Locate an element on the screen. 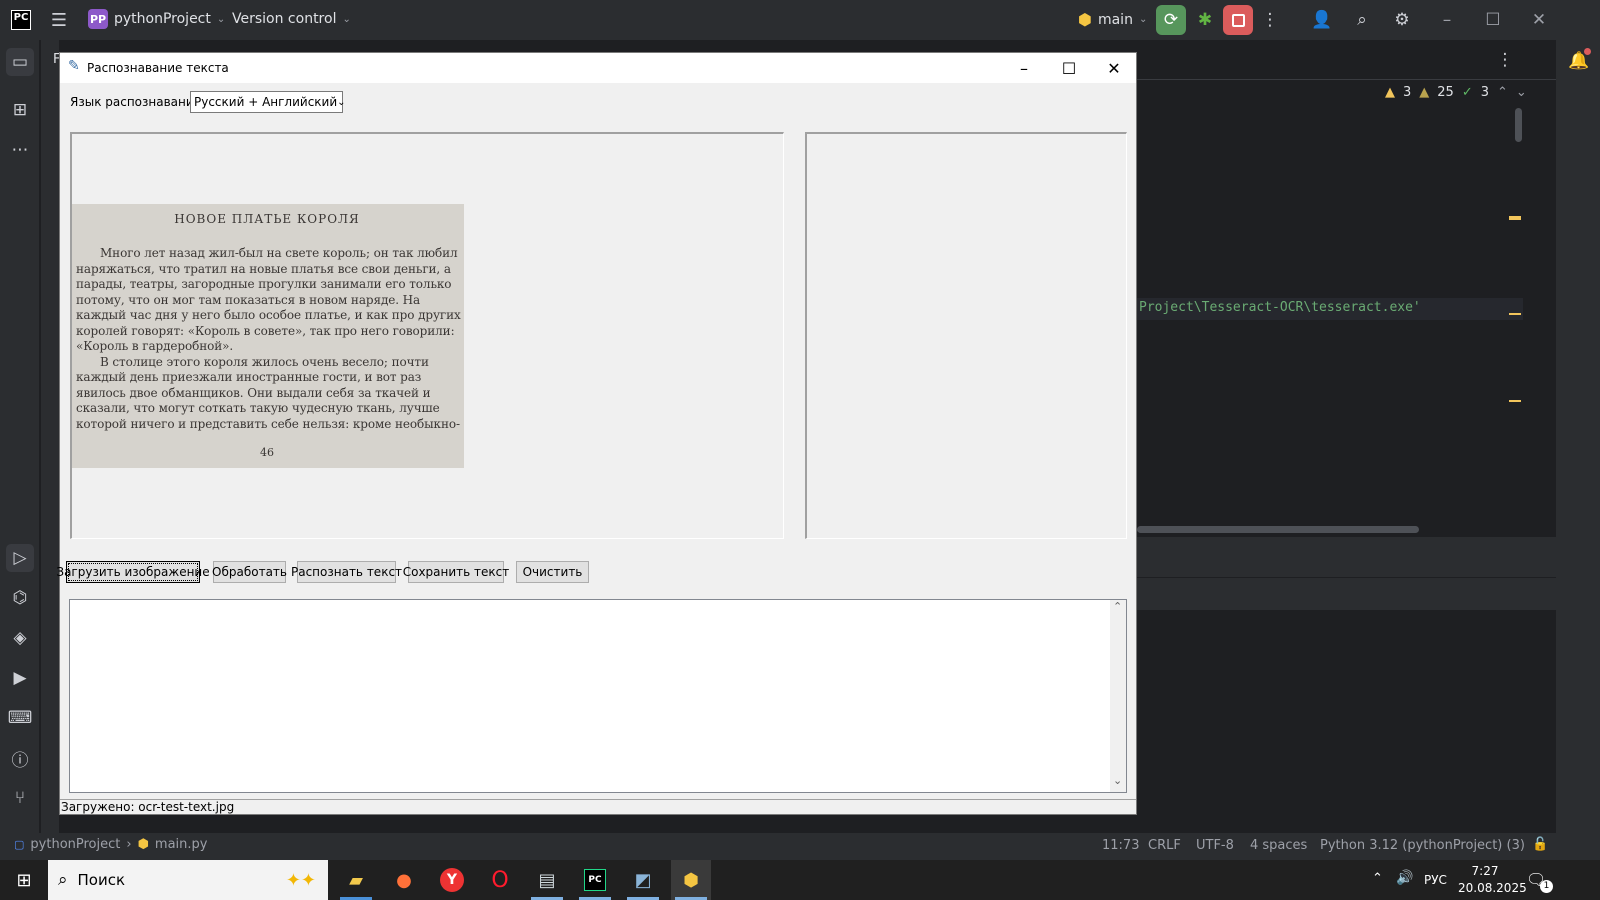  yandex-browser-icon: Y is located at coordinates (452, 880).